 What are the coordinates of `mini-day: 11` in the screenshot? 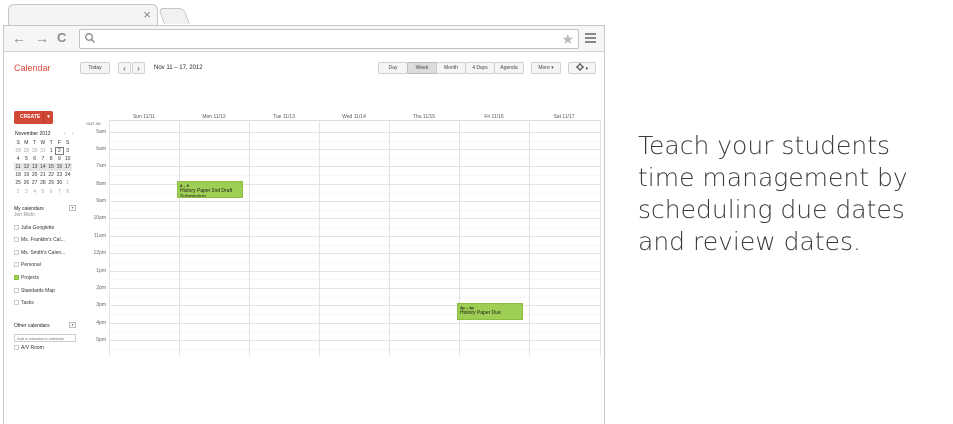 It's located at (18, 167).